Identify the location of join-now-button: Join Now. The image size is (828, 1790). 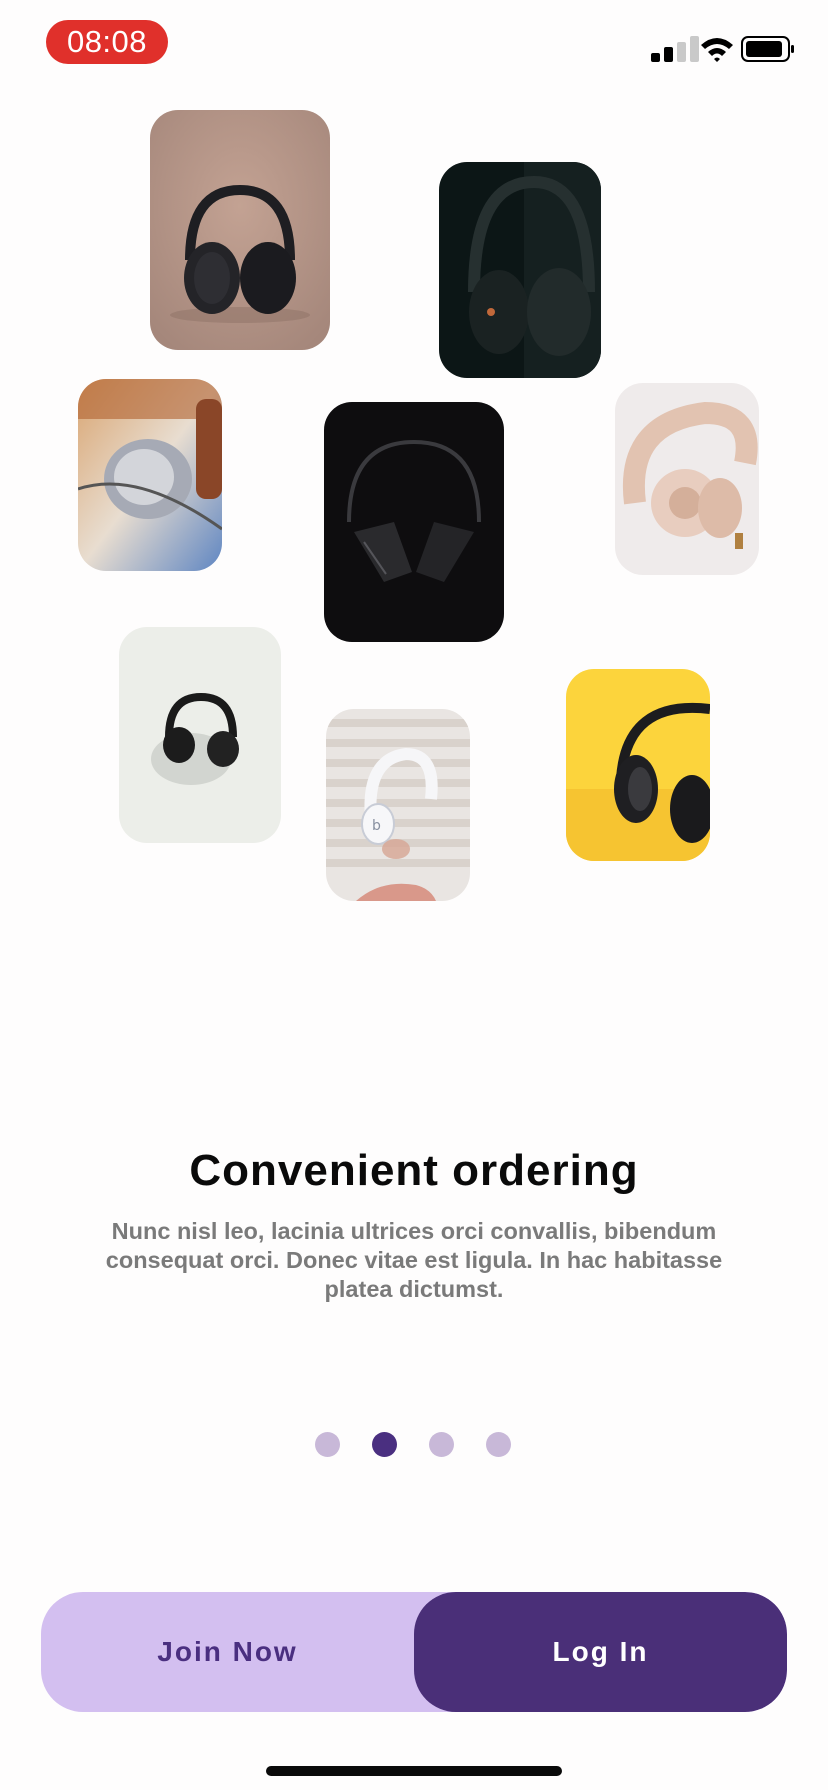
(227, 1652).